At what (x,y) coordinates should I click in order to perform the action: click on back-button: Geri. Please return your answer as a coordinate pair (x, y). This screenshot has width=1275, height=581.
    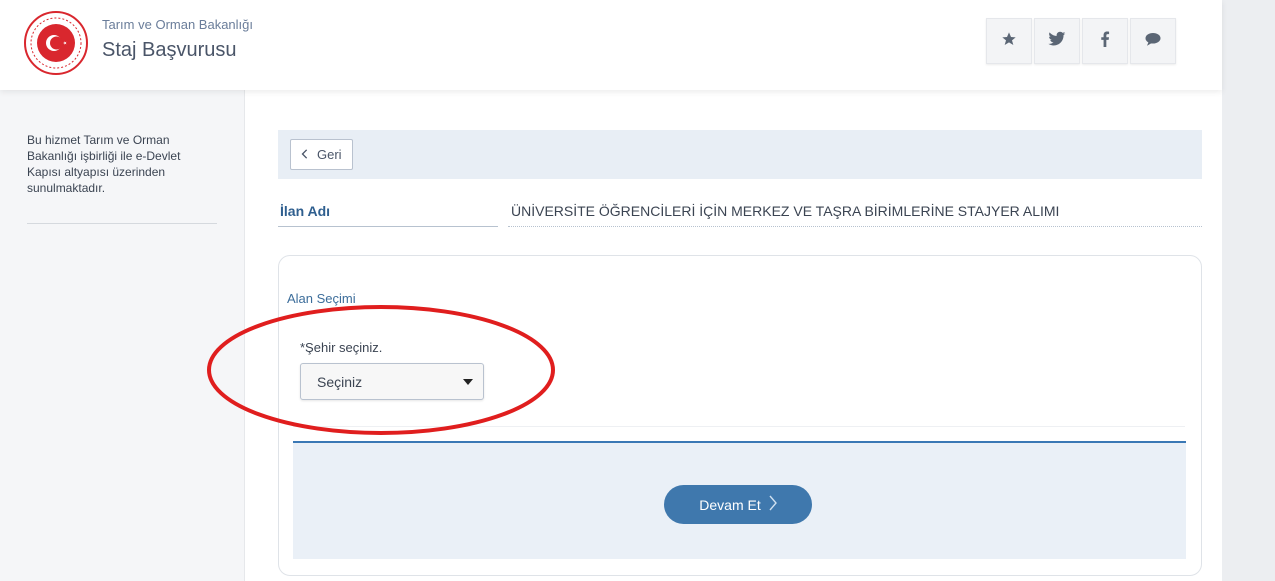
    Looking at the image, I should click on (321, 154).